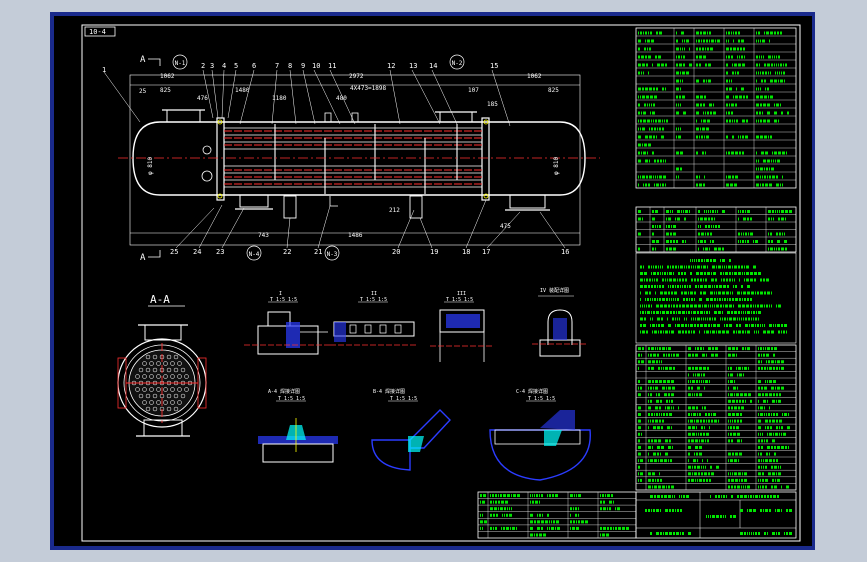 The width and height of the screenshot is (867, 562). I want to click on svg-text: 23, so click(220, 252).